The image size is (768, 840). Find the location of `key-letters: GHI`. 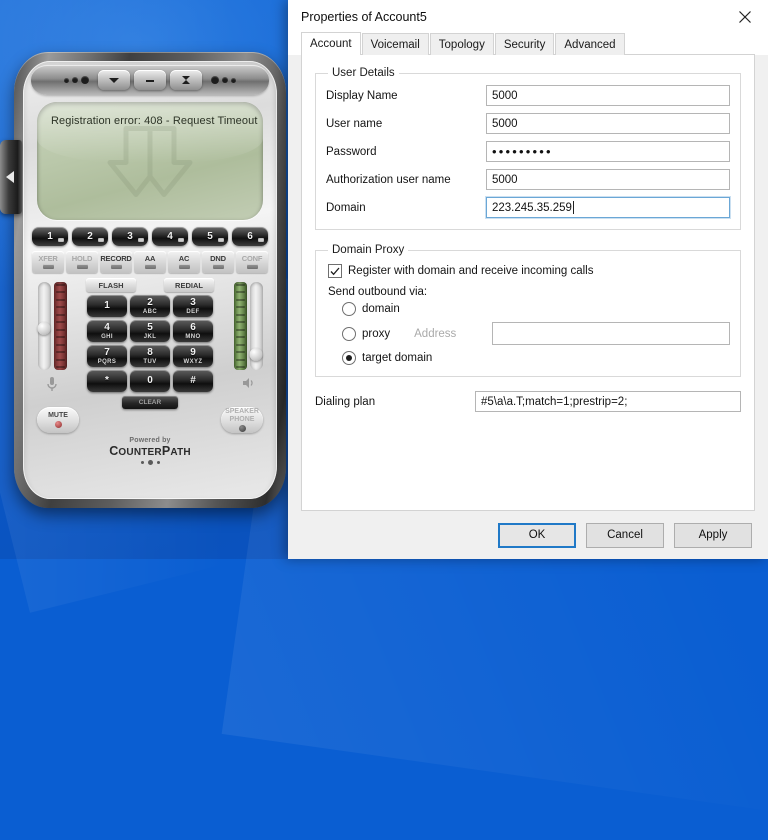

key-letters: GHI is located at coordinates (107, 336).